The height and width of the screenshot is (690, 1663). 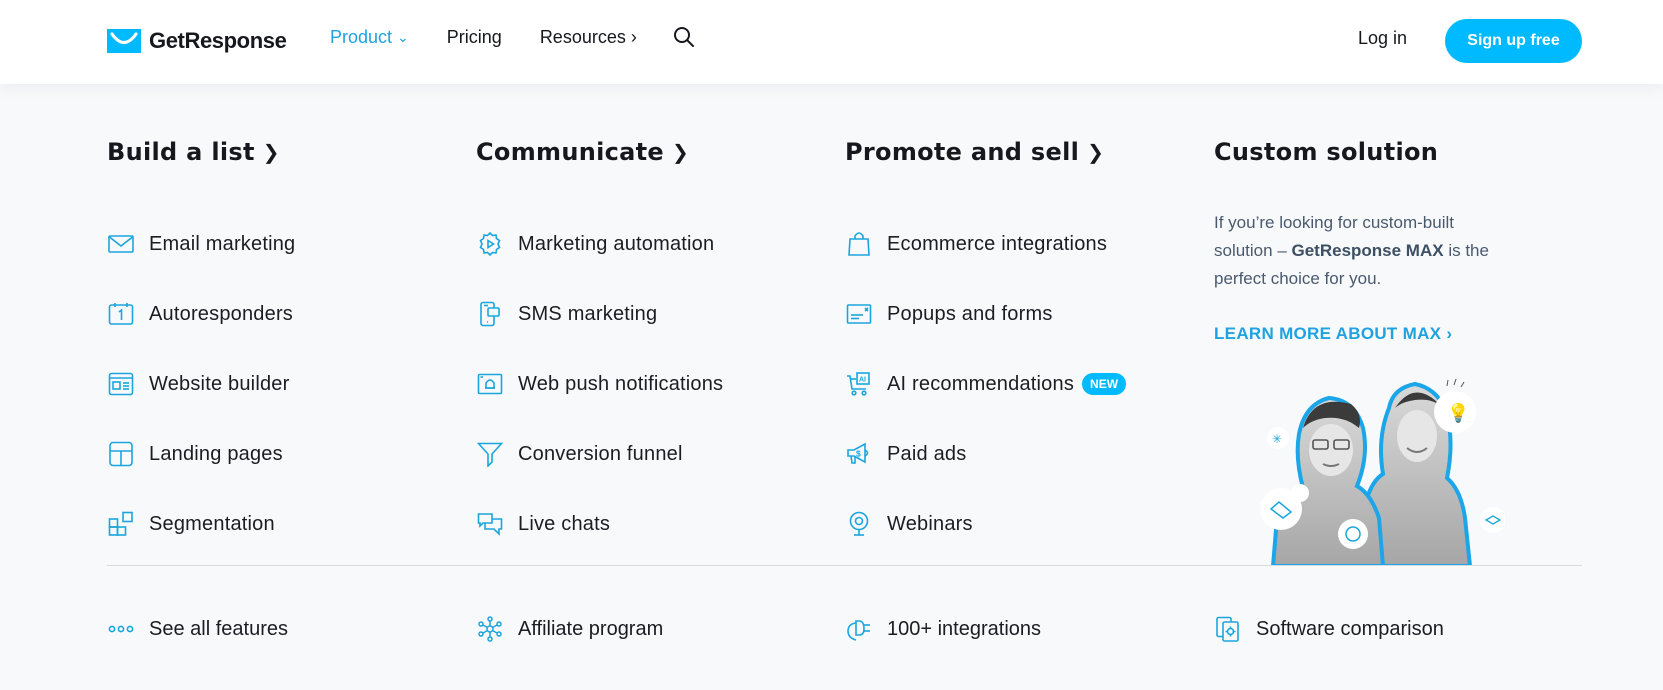 What do you see at coordinates (221, 313) in the screenshot?
I see `menu-item-label: Autoresponders` at bounding box center [221, 313].